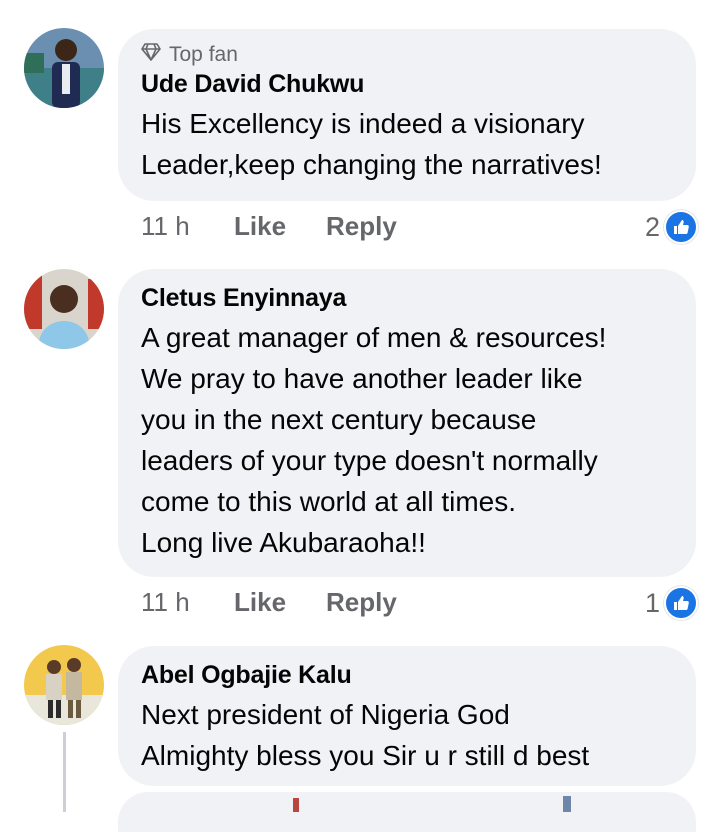  What do you see at coordinates (407, 84) in the screenshot?
I see `comment-author: Ude David Chukwu` at bounding box center [407, 84].